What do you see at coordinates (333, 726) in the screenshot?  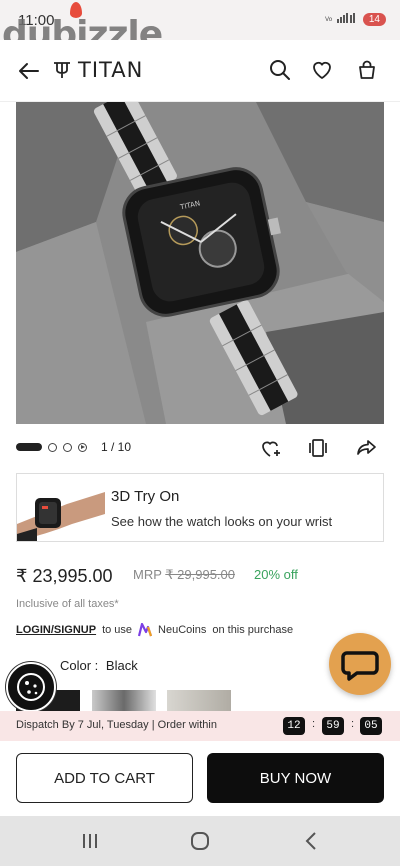 I see `timer-minutes: 59` at bounding box center [333, 726].